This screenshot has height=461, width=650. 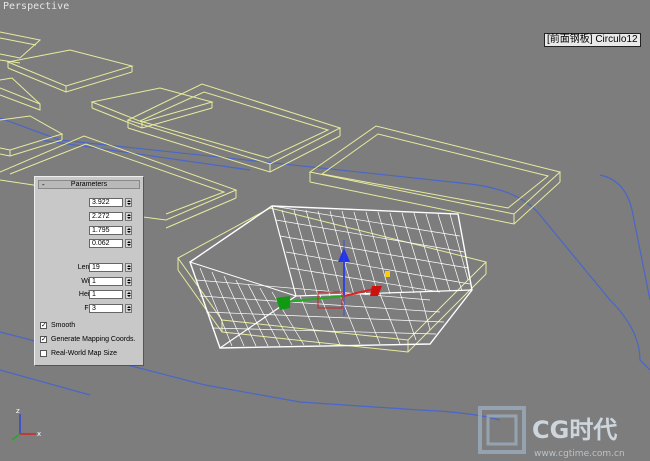 What do you see at coordinates (106, 230) in the screenshot?
I see `height-input: 1.795` at bounding box center [106, 230].